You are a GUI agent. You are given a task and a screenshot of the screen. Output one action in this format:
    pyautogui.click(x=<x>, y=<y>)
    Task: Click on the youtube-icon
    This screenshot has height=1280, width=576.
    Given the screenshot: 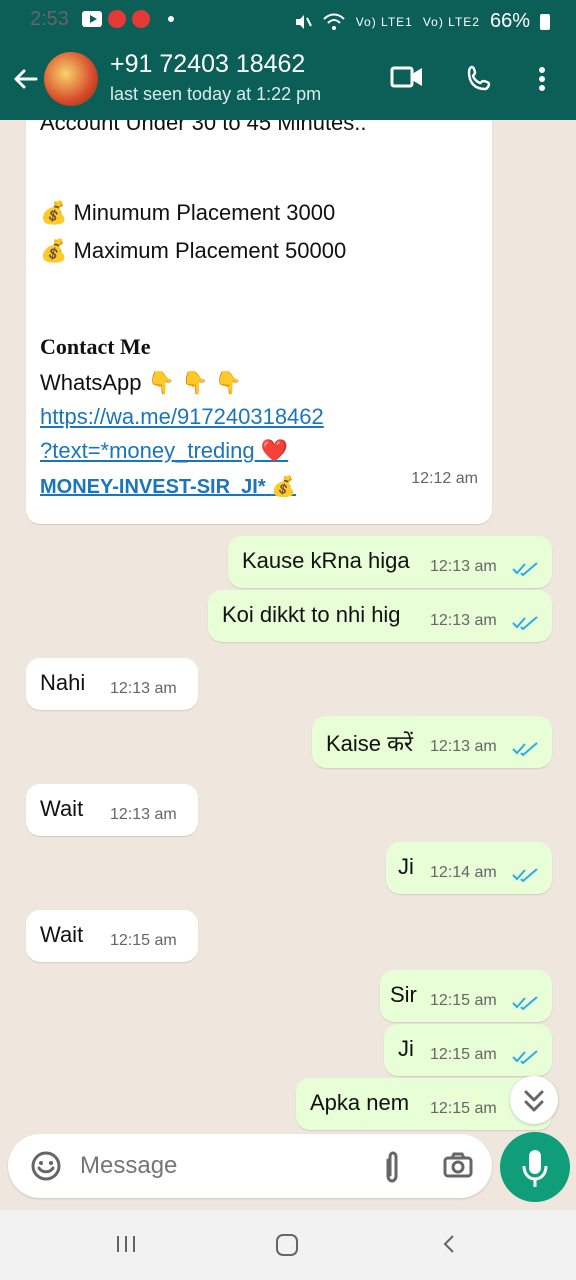 What is the action you would take?
    pyautogui.click(x=92, y=19)
    